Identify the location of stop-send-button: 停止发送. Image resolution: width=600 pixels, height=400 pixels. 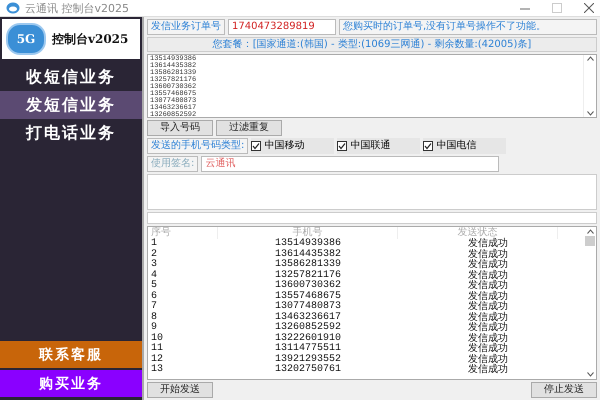
(564, 390).